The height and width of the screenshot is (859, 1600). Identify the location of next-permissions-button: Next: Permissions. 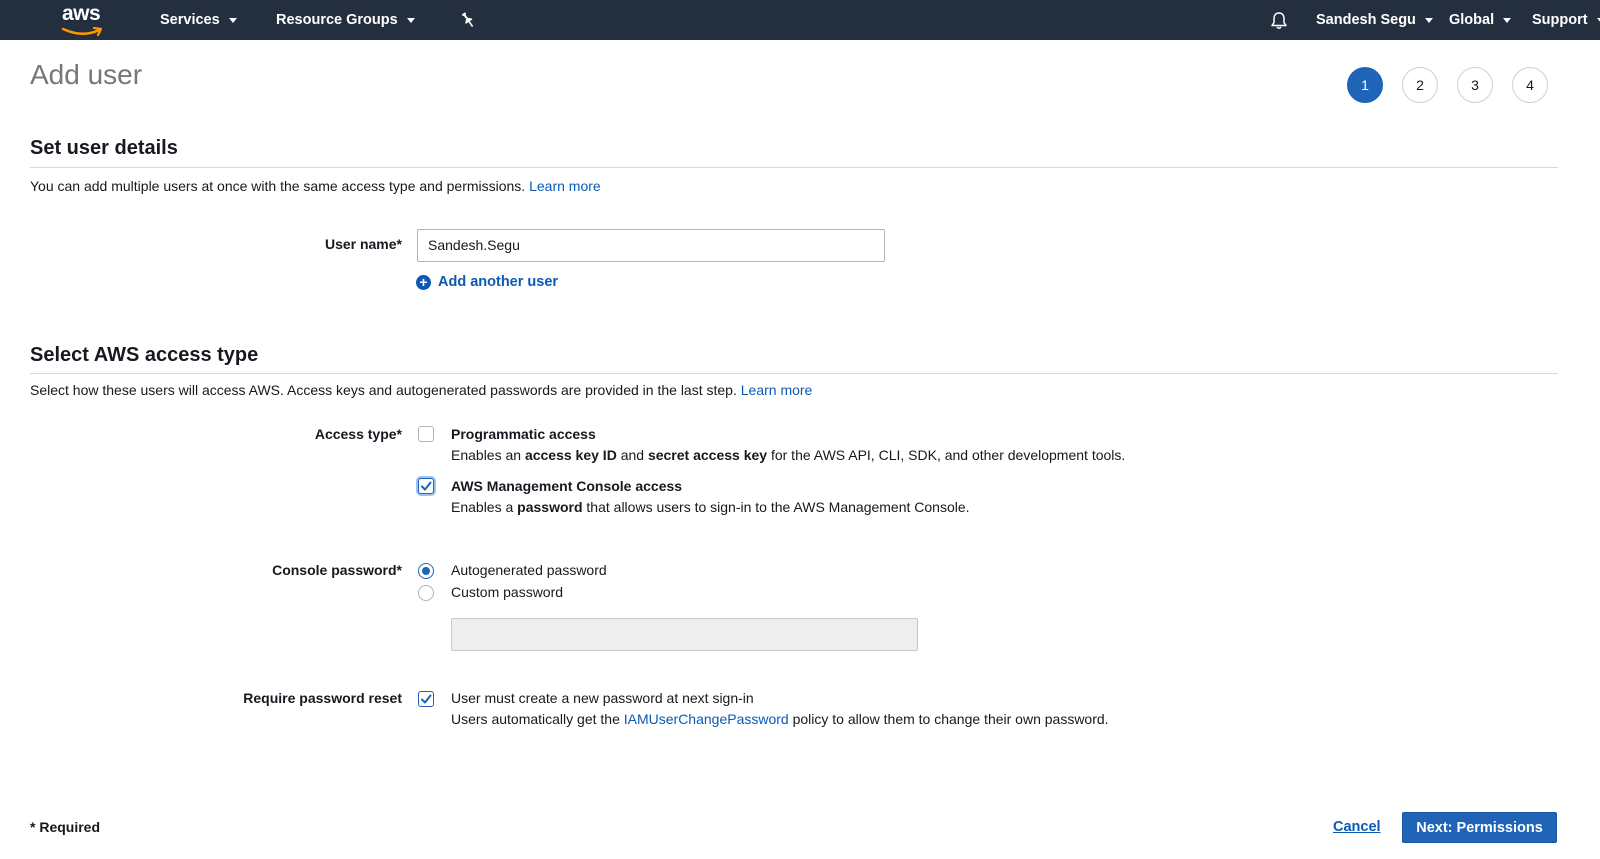
(1479, 827).